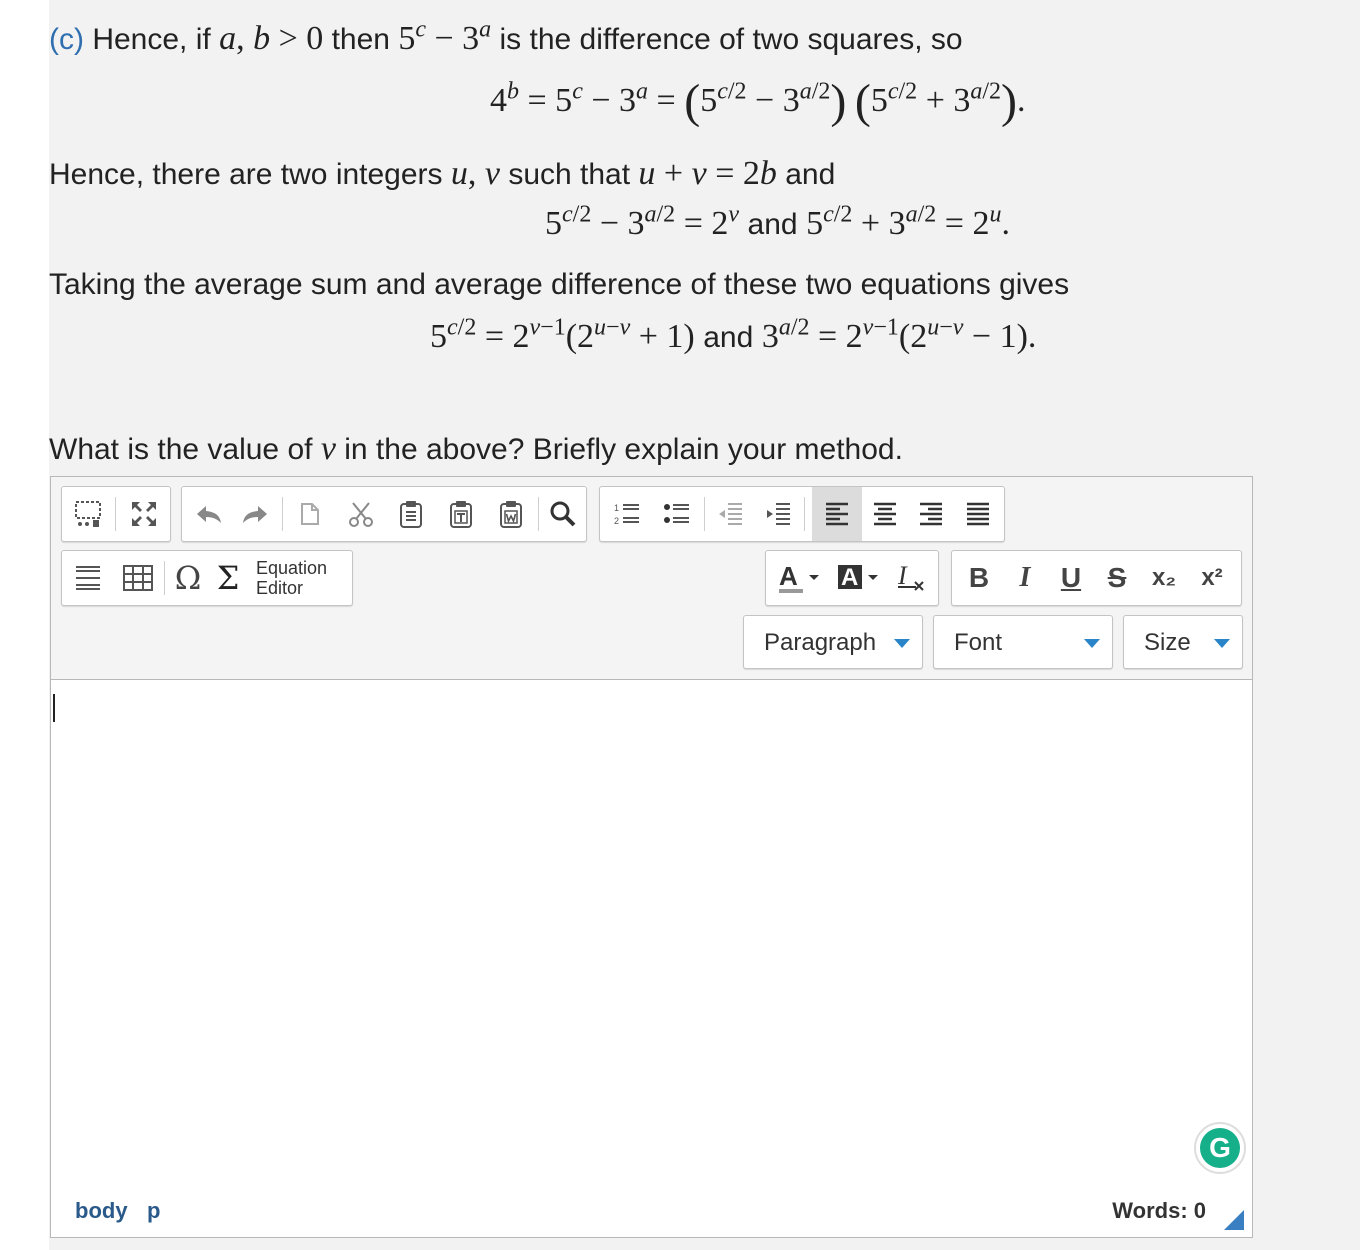  Describe the element at coordinates (461, 514) in the screenshot. I see `paste-text-icon` at that location.